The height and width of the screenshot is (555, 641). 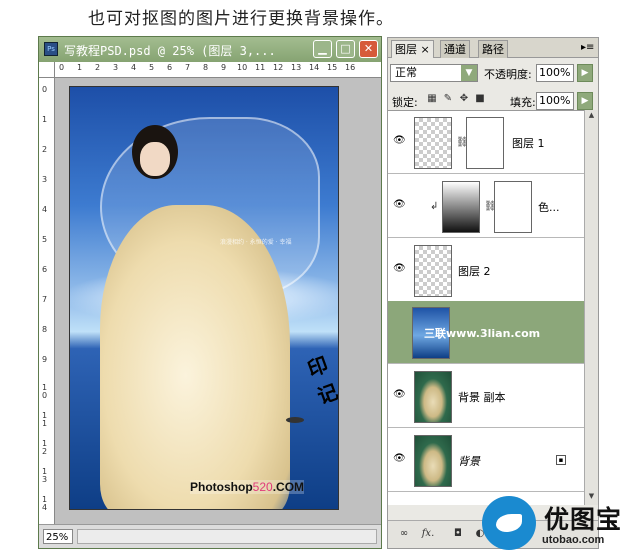 What do you see at coordinates (461, 207) in the screenshot?
I see `adjustment-thumbnail` at bounding box center [461, 207].